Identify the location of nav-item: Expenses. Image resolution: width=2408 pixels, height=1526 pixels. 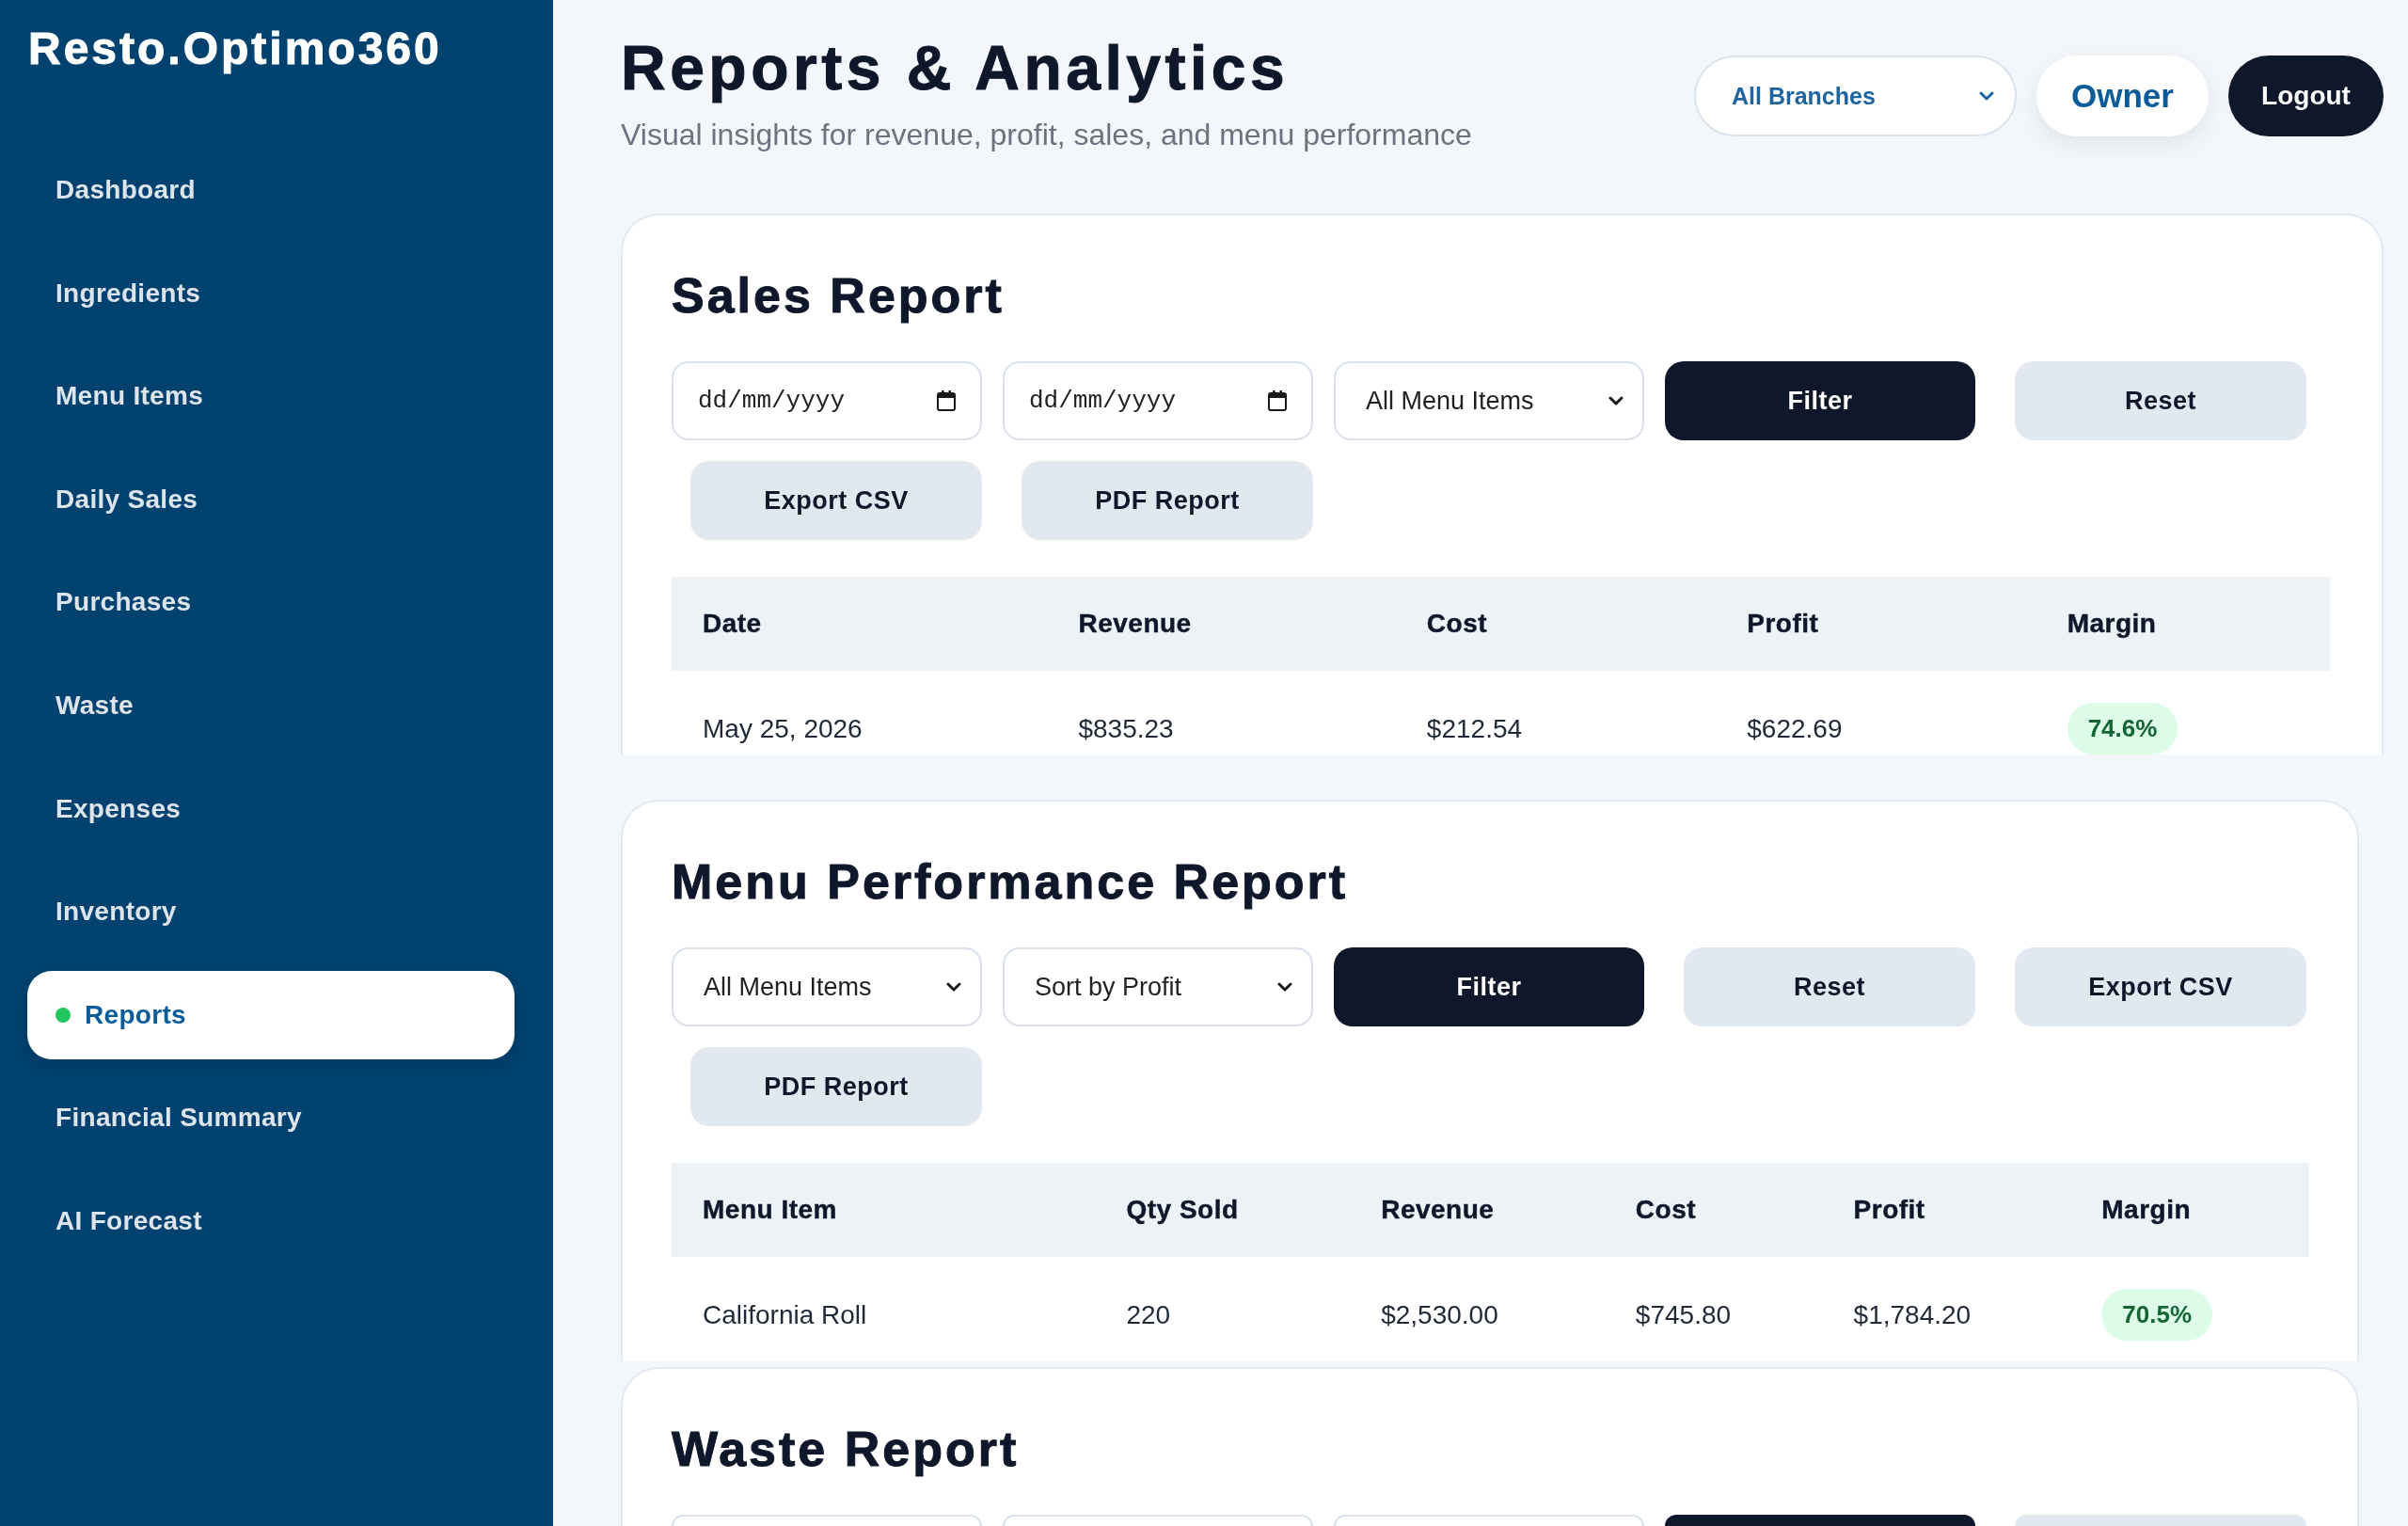
(271, 808).